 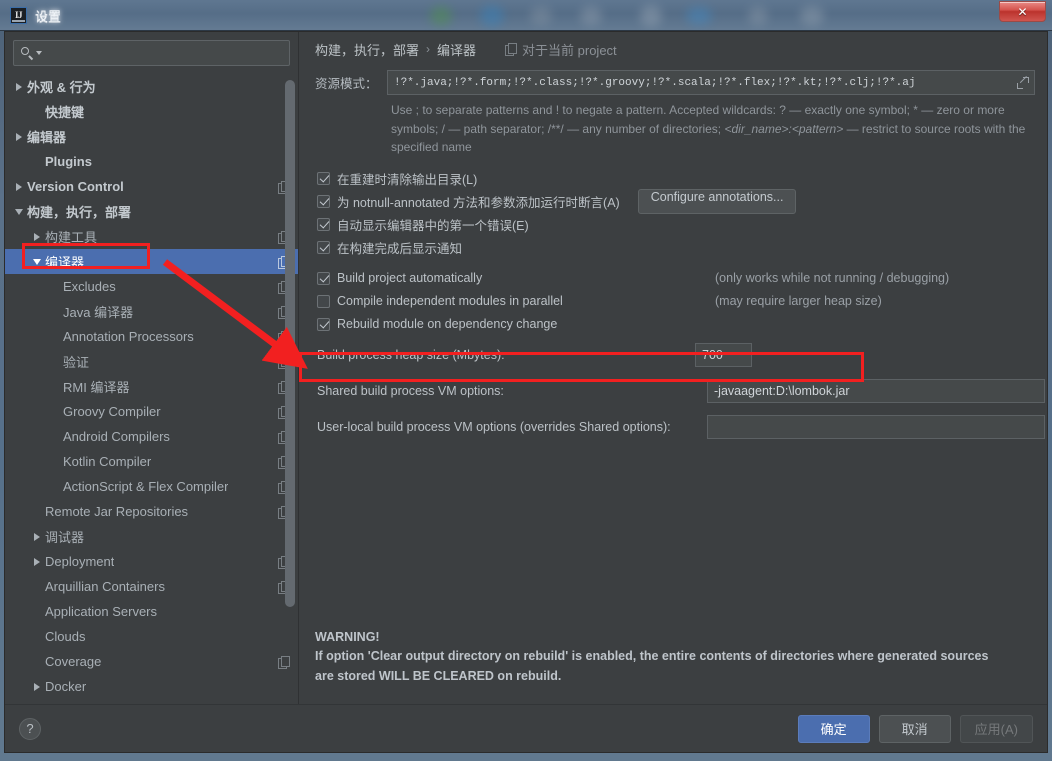 I want to click on sidebar-item-label: Arquillian Containers, so click(x=105, y=586).